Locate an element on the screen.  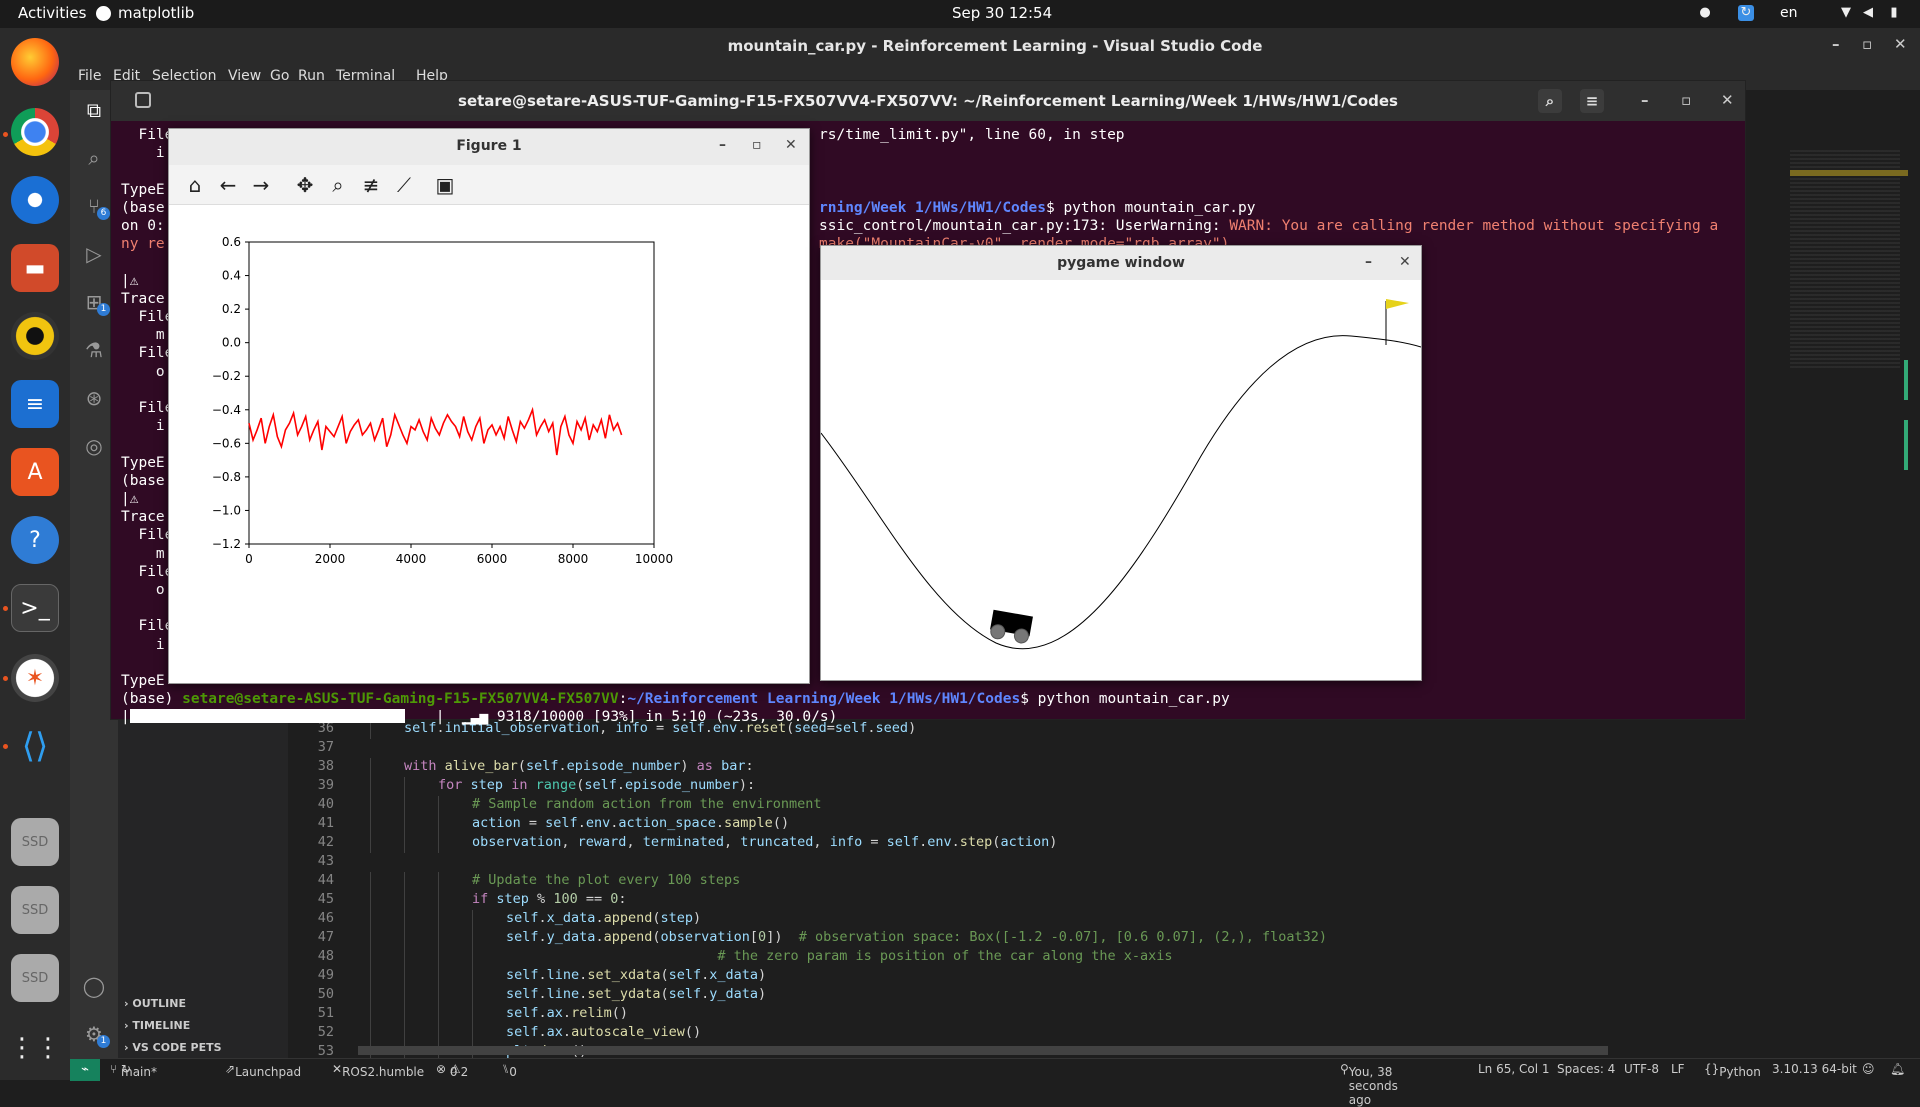
git-blame: ⚲ You, 38 seconds ago is located at coordinates (1369, 1084).